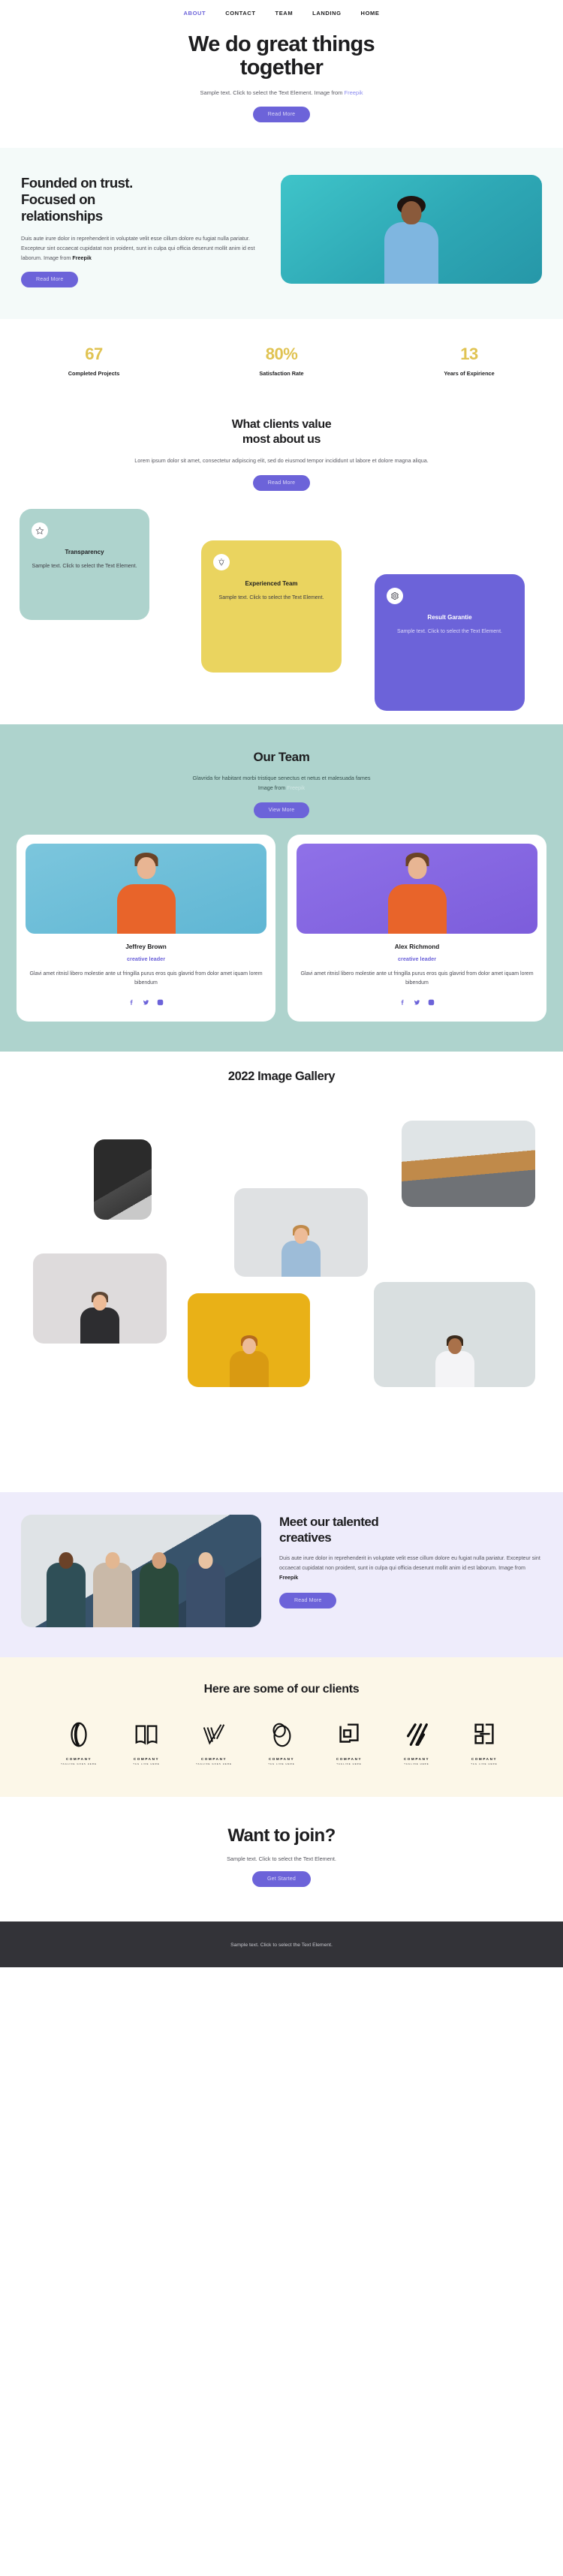  I want to click on stat-satisfaction-rate: 80% Satisfaction Rate, so click(281, 361).